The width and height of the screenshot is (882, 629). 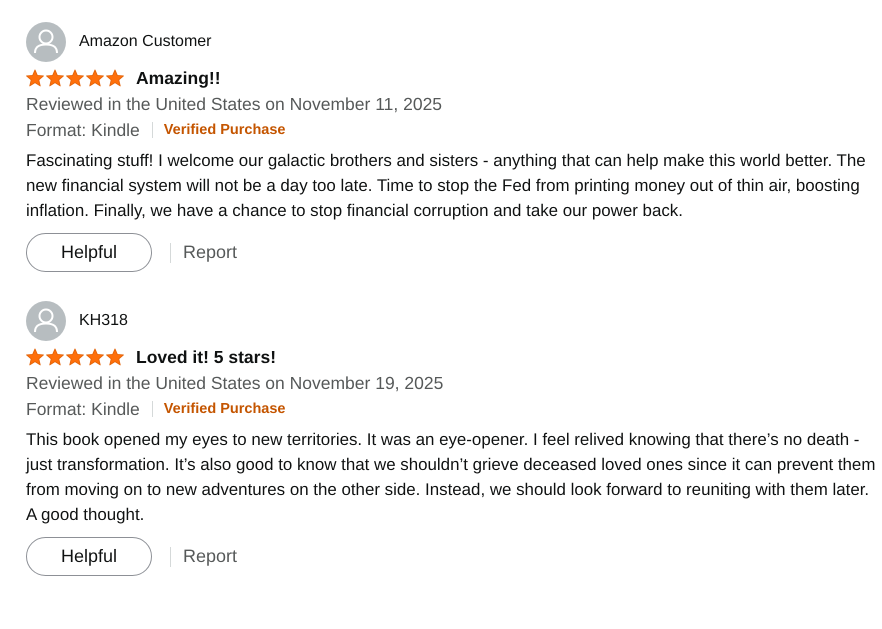 What do you see at coordinates (103, 321) in the screenshot?
I see `reviewer-name: KH318` at bounding box center [103, 321].